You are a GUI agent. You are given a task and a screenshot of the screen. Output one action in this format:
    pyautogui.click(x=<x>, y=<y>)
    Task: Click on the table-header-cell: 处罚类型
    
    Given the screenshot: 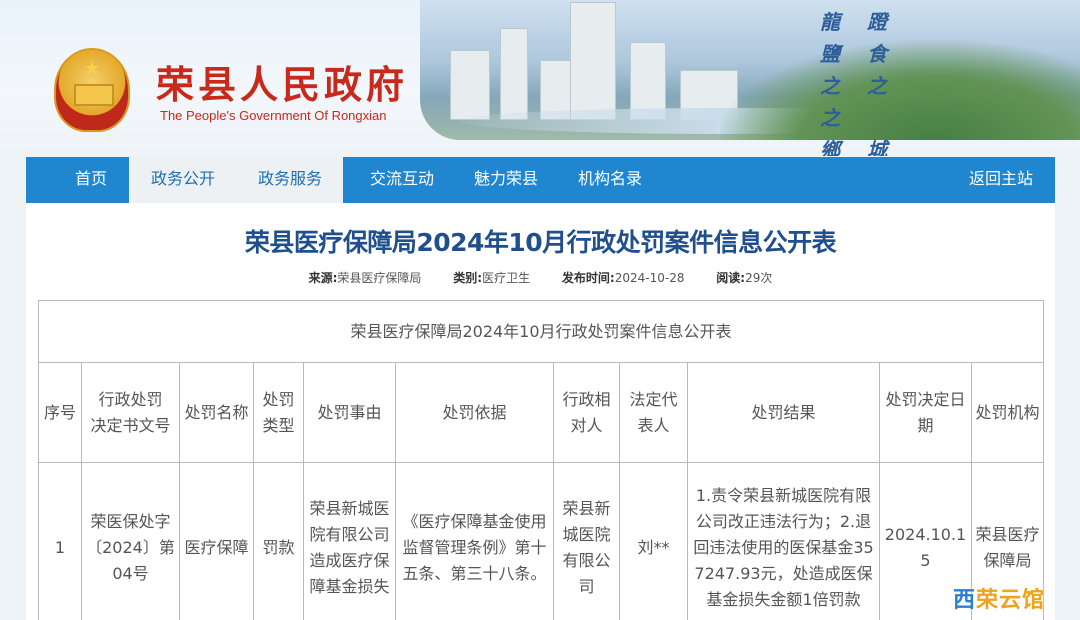 What is the action you would take?
    pyautogui.click(x=278, y=412)
    